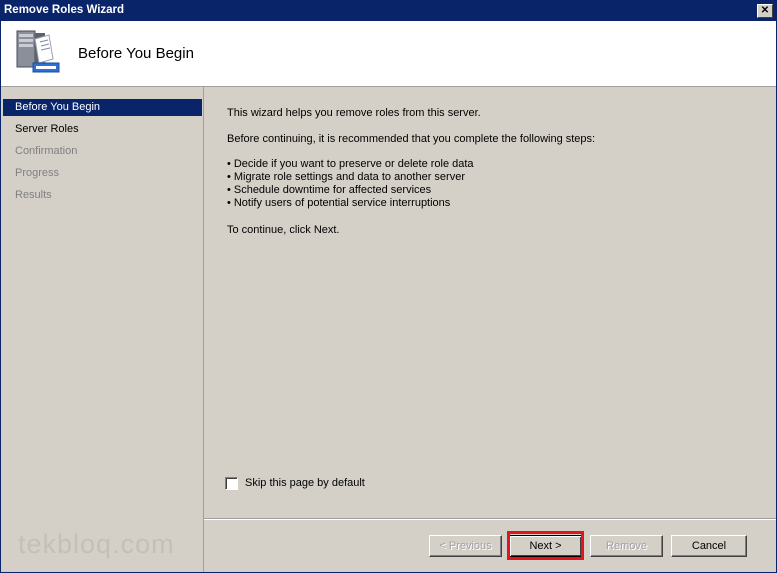  I want to click on close-button: ✕, so click(765, 11).